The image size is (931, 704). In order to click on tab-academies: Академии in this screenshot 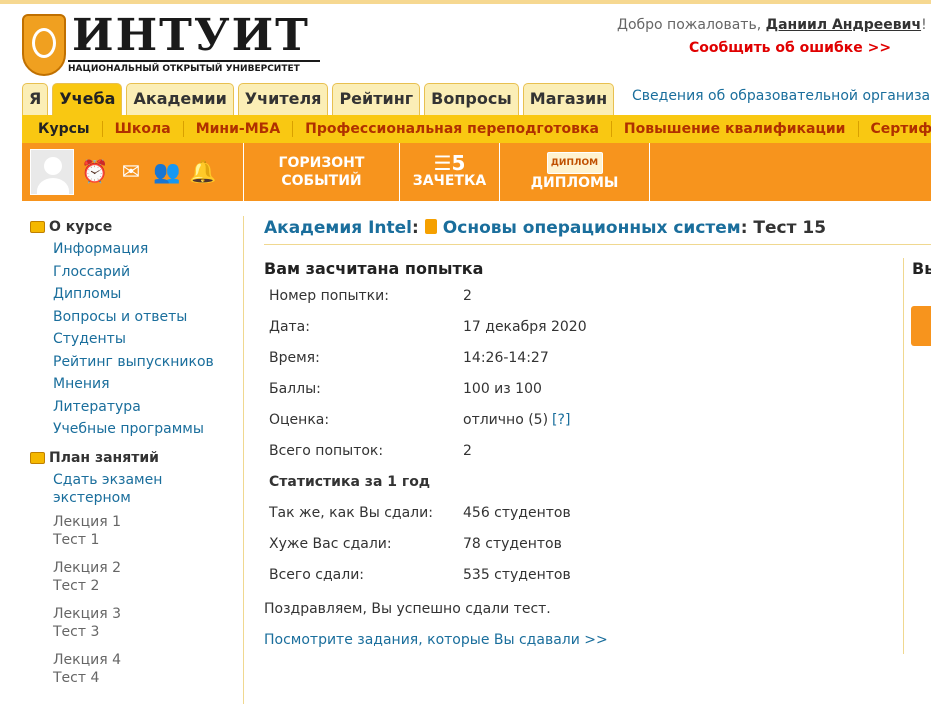, I will do `click(180, 99)`.